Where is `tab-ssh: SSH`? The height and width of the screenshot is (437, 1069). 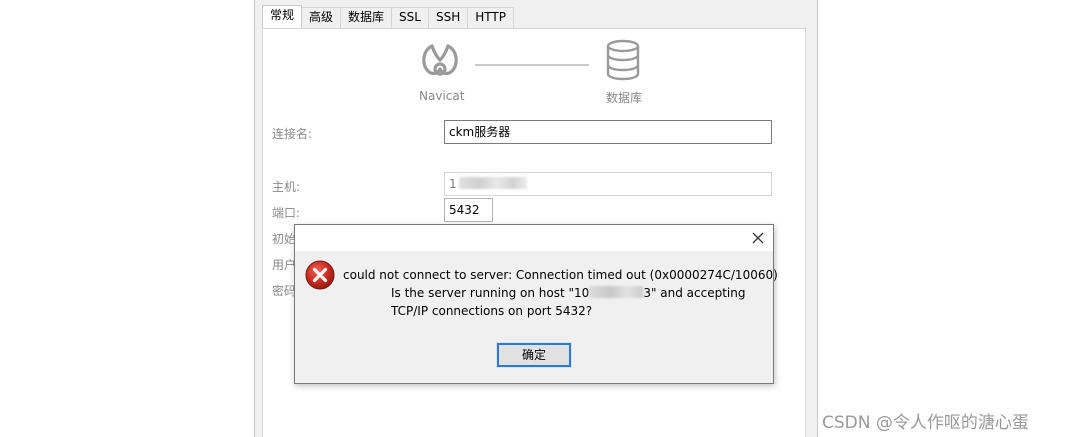
tab-ssh: SSH is located at coordinates (448, 17).